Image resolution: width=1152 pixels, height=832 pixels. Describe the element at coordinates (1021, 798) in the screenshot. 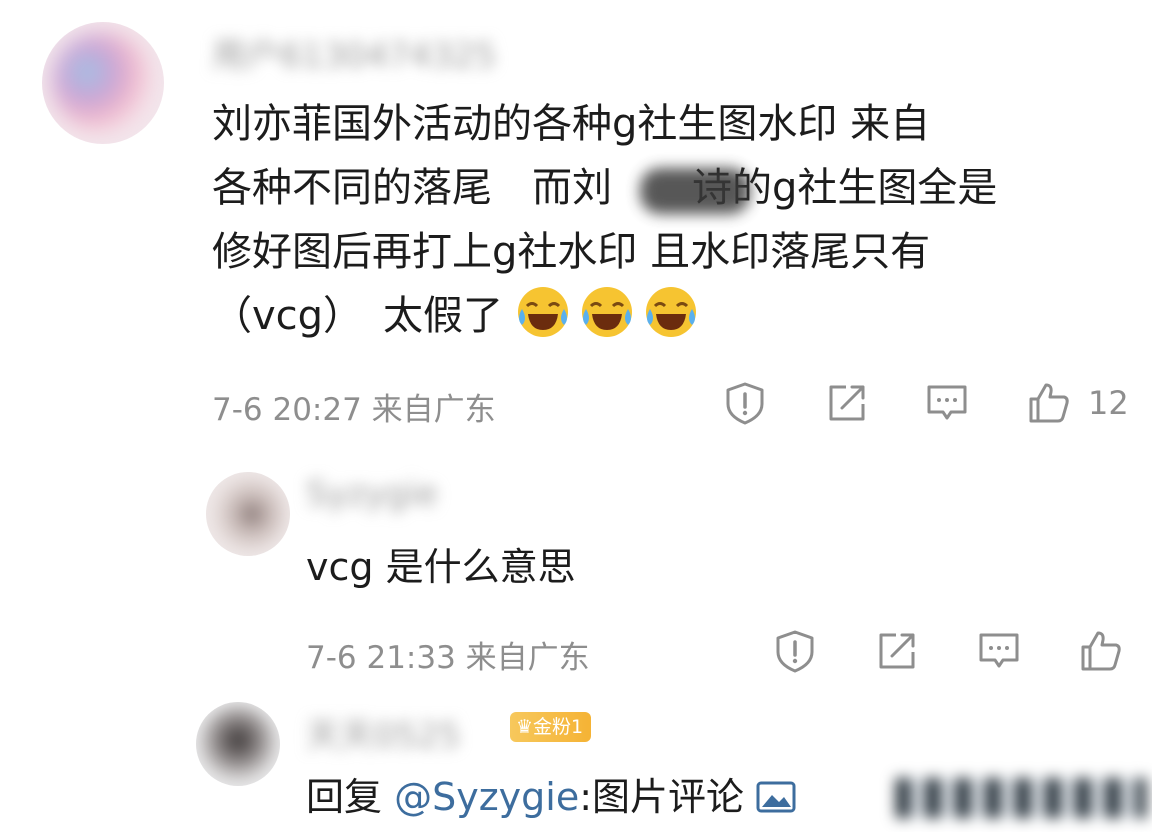

I see `image-preview` at that location.